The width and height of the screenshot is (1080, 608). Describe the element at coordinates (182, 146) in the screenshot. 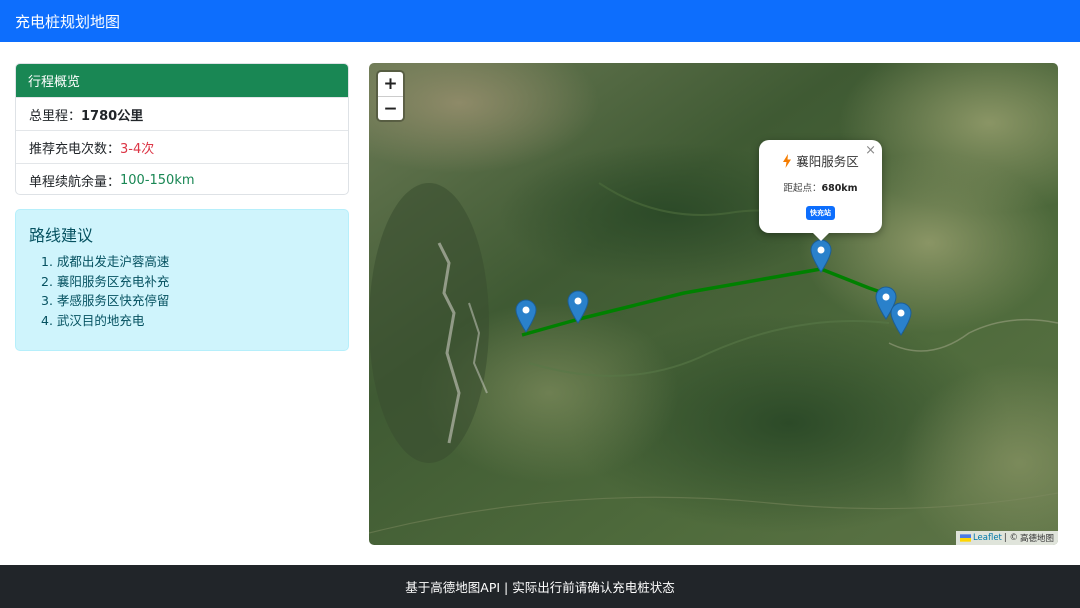

I see `charge-count-row: 推荐充电次数： 3-4次` at that location.